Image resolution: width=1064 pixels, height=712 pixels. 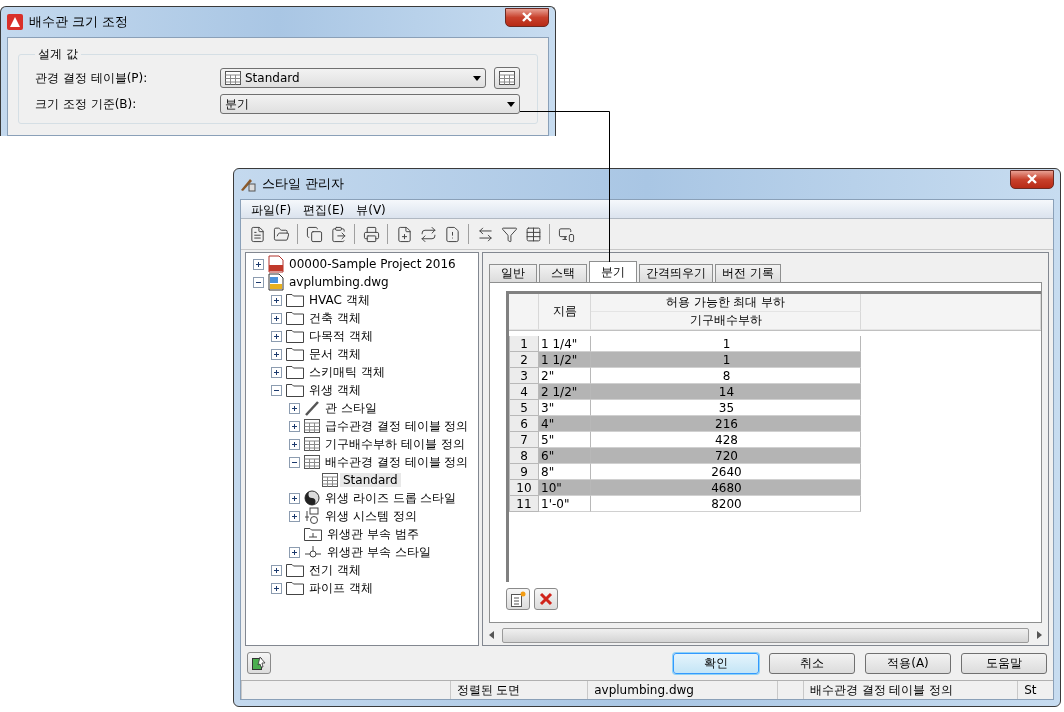 What do you see at coordinates (682, 690) in the screenshot?
I see `status-field: avplumbing.dwg` at bounding box center [682, 690].